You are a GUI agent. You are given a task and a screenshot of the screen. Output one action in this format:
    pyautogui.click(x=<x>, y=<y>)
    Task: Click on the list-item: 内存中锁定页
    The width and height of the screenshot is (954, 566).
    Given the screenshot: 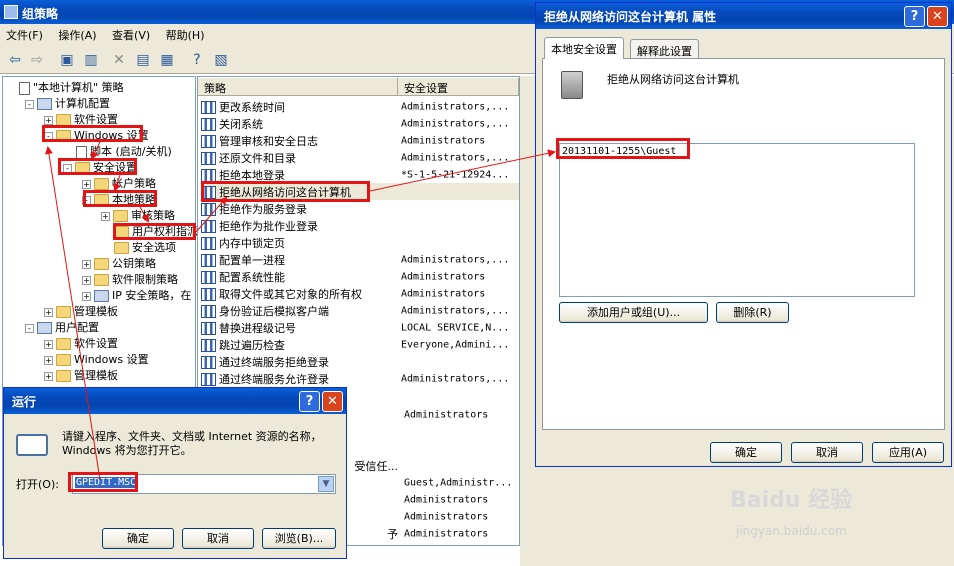 What is the action you would take?
    pyautogui.click(x=360, y=242)
    